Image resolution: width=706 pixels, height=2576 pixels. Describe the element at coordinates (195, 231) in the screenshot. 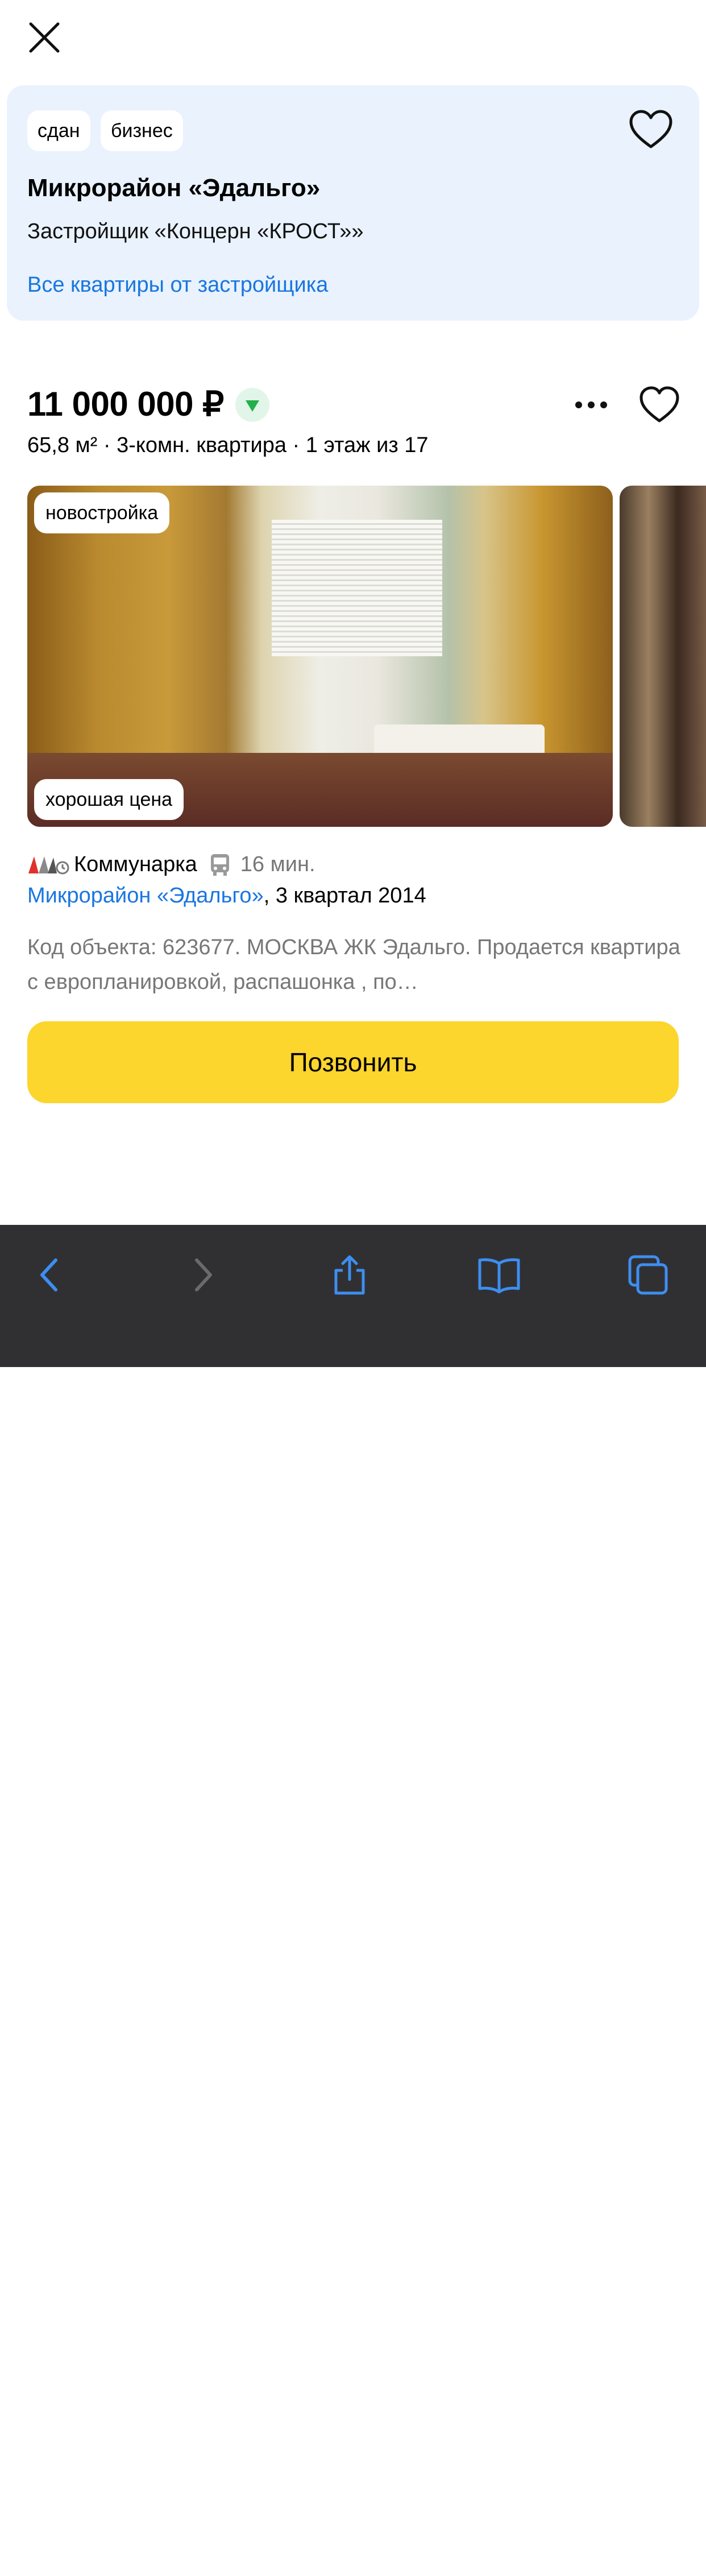

I see `developer-name: Застройщик «Концерн «КРОСТ»»` at that location.